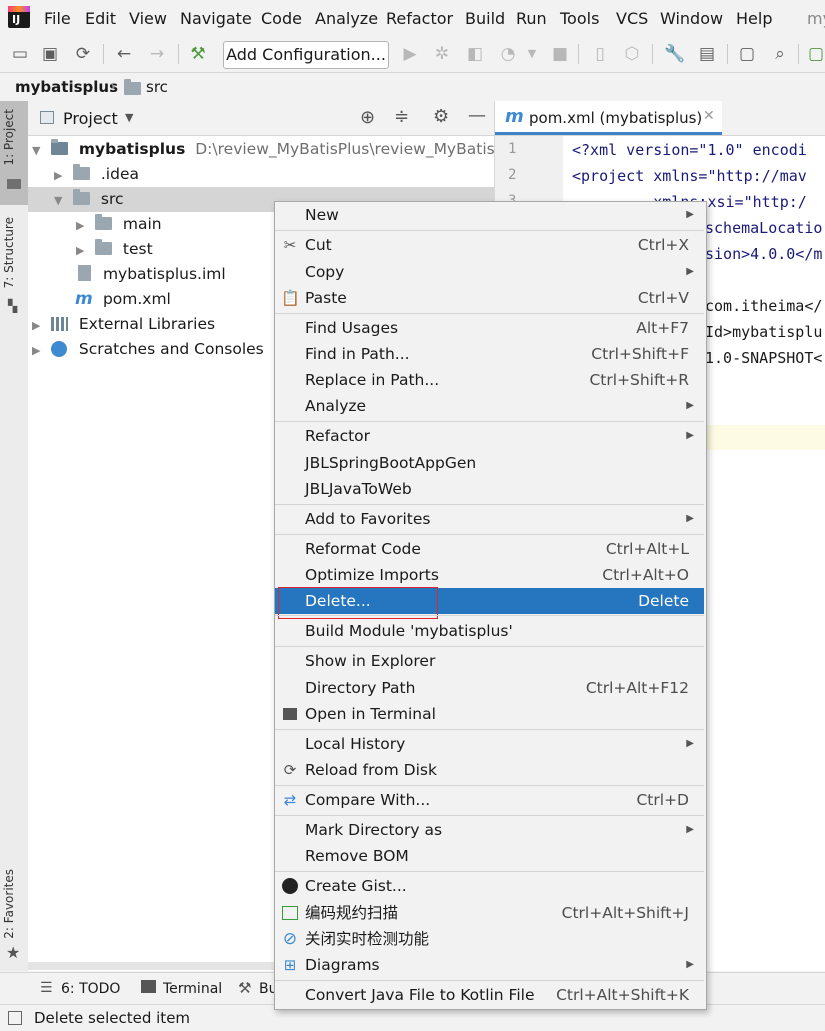 The height and width of the screenshot is (1031, 825). I want to click on menu-item-add-favorites: Add to Favorites ▶, so click(489, 519).